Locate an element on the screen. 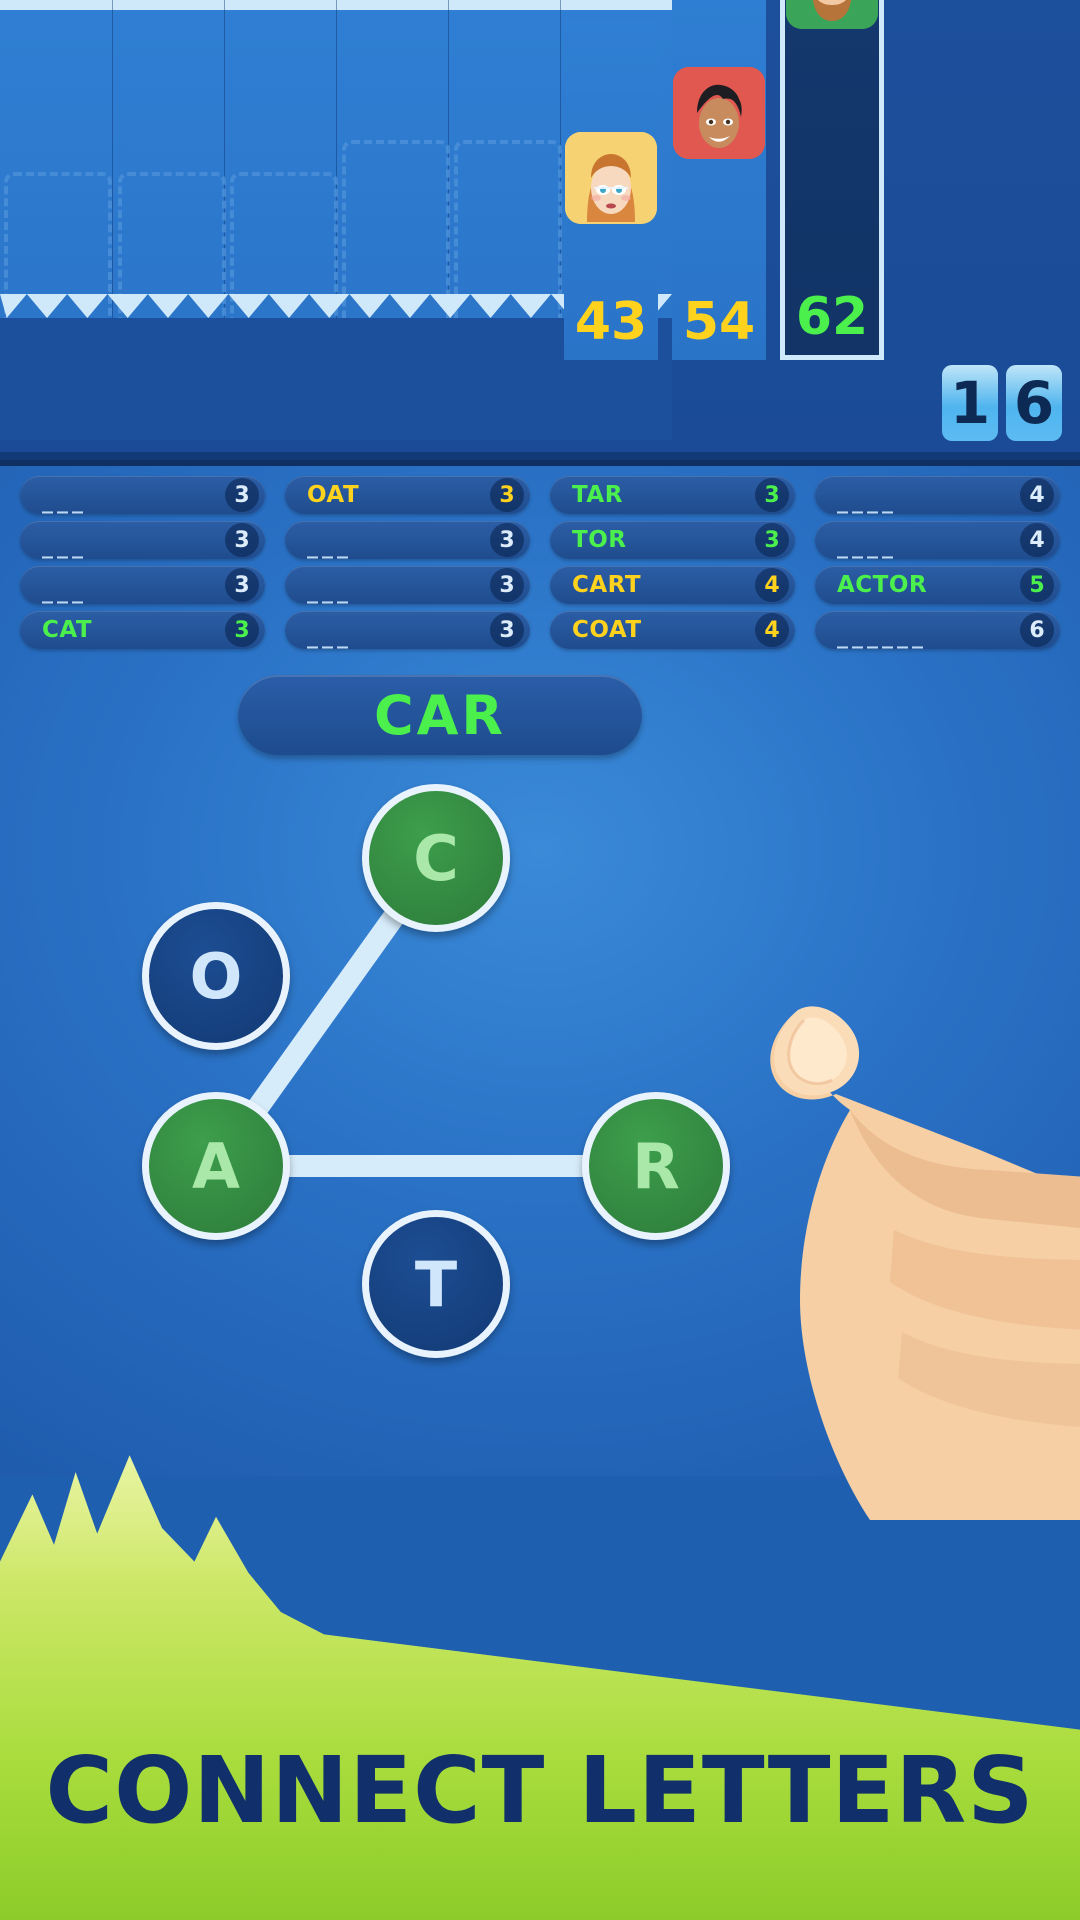 Image resolution: width=1080 pixels, height=1920 pixels. word-slot-length: 5 is located at coordinates (1037, 585).